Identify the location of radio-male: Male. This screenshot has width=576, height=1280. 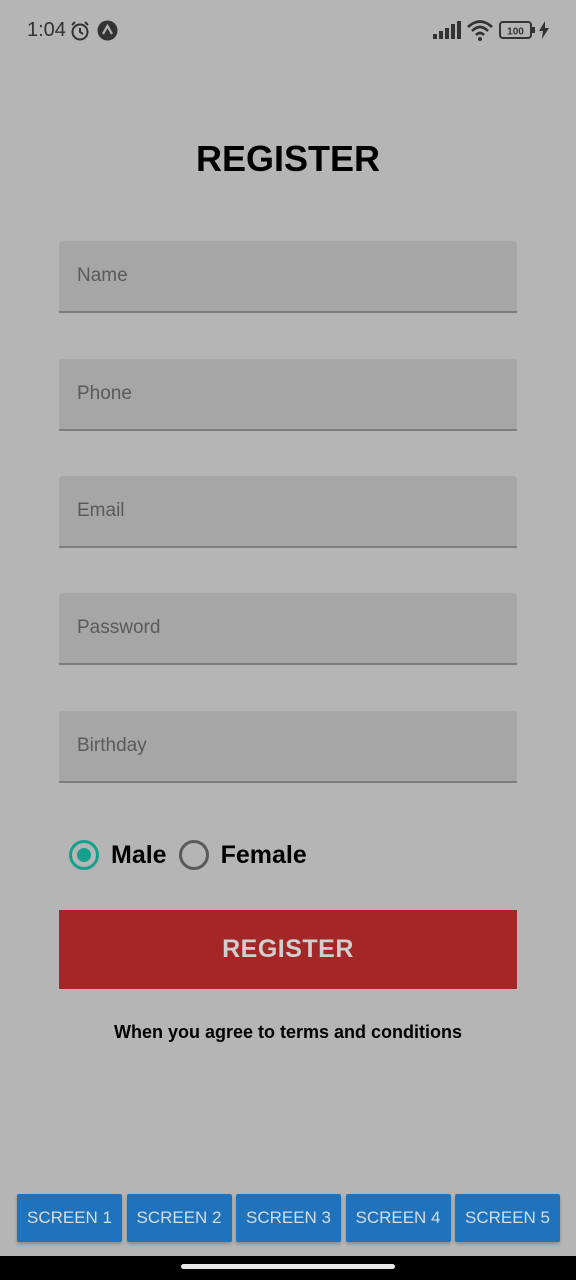
(124, 855).